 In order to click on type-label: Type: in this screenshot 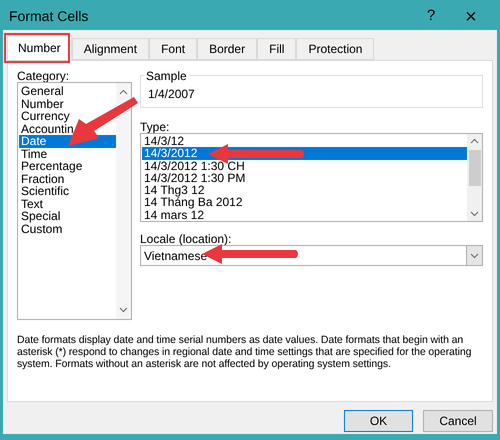, I will do `click(155, 126)`.